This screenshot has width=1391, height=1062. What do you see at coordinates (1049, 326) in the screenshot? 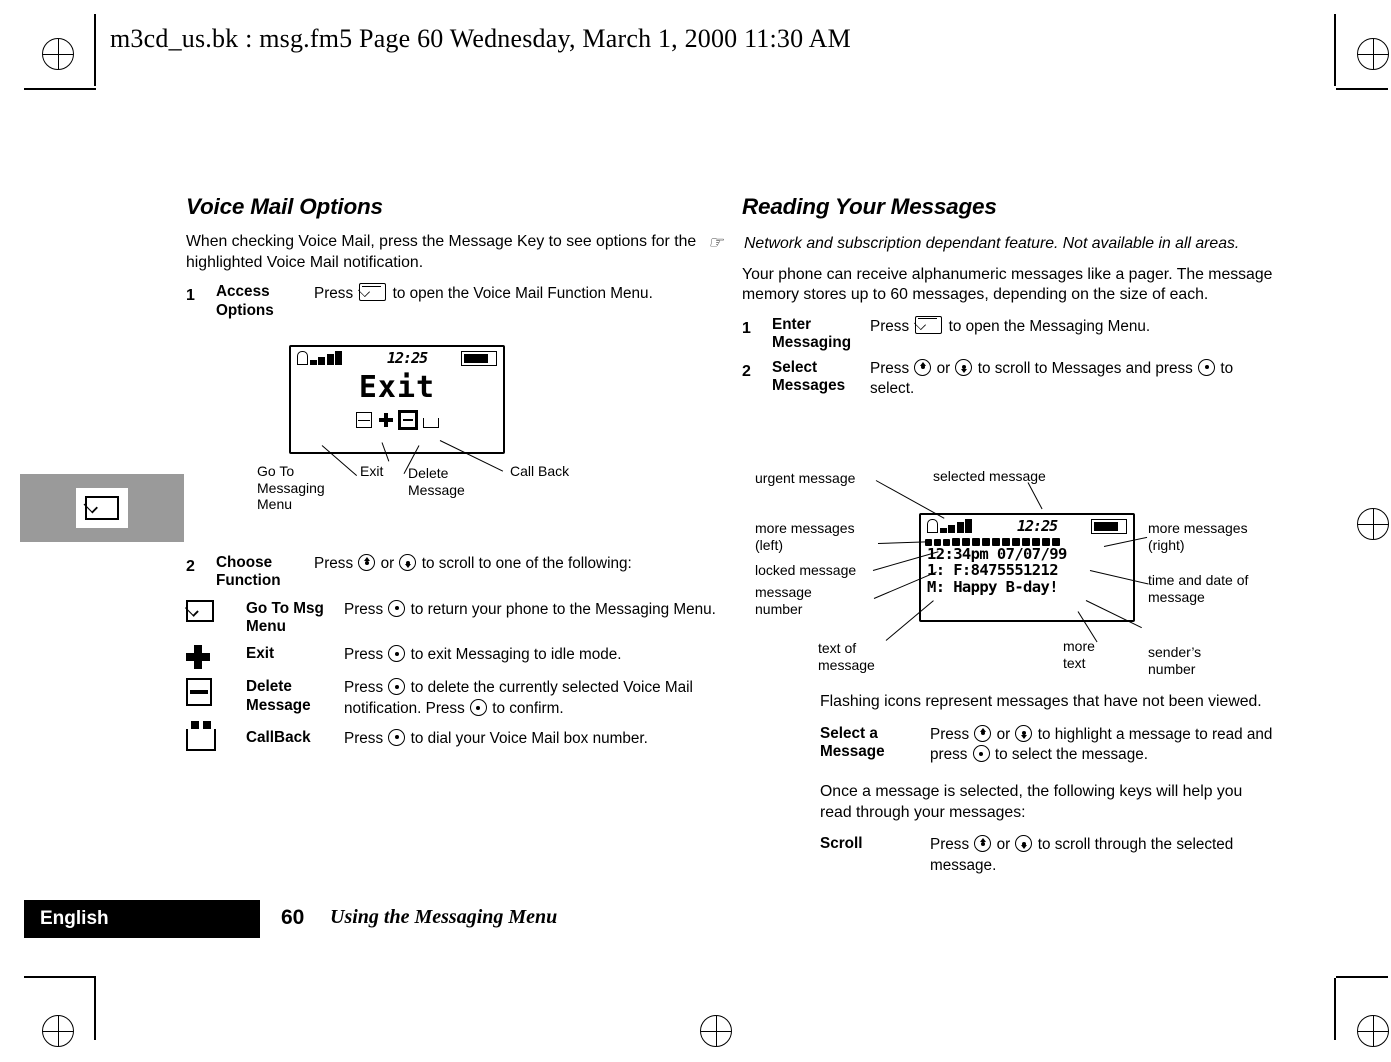
I see `right-step-1-text-b: to open the Messaging Menu.` at bounding box center [1049, 326].